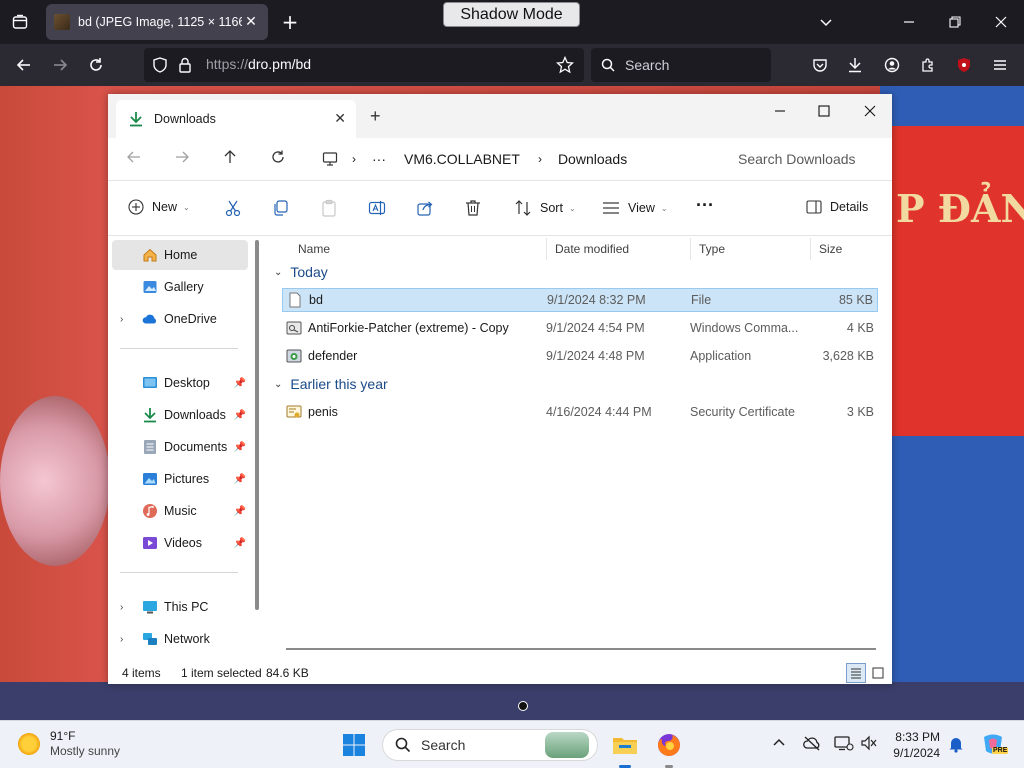  Describe the element at coordinates (850, 249) in the screenshot. I see `column-header-size: Size` at that location.